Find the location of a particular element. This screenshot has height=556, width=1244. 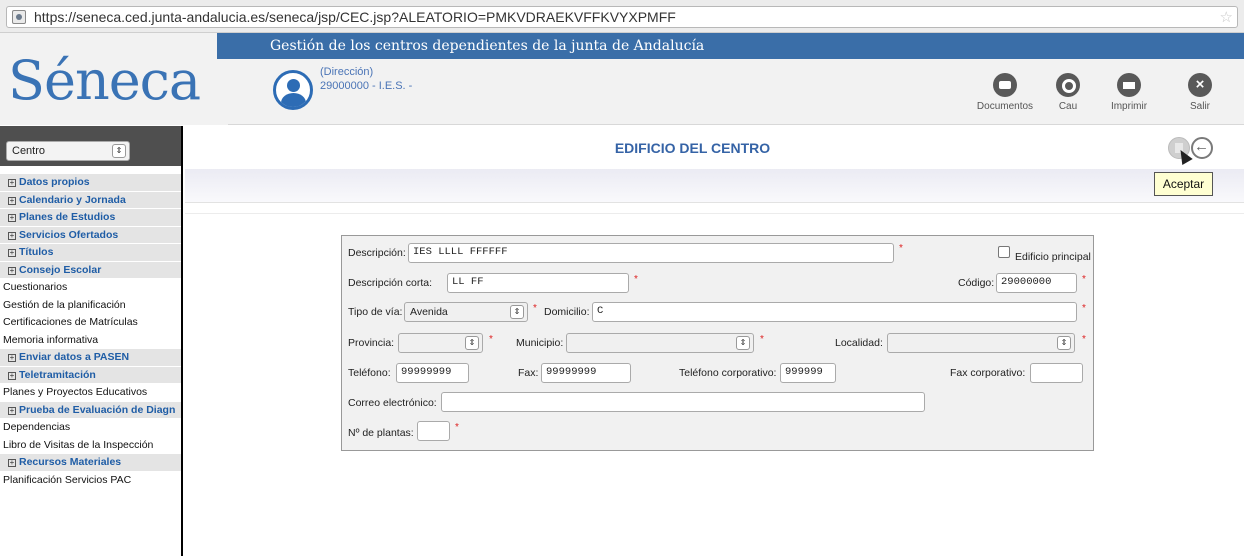

provincia-select: ⇕ is located at coordinates (440, 343).